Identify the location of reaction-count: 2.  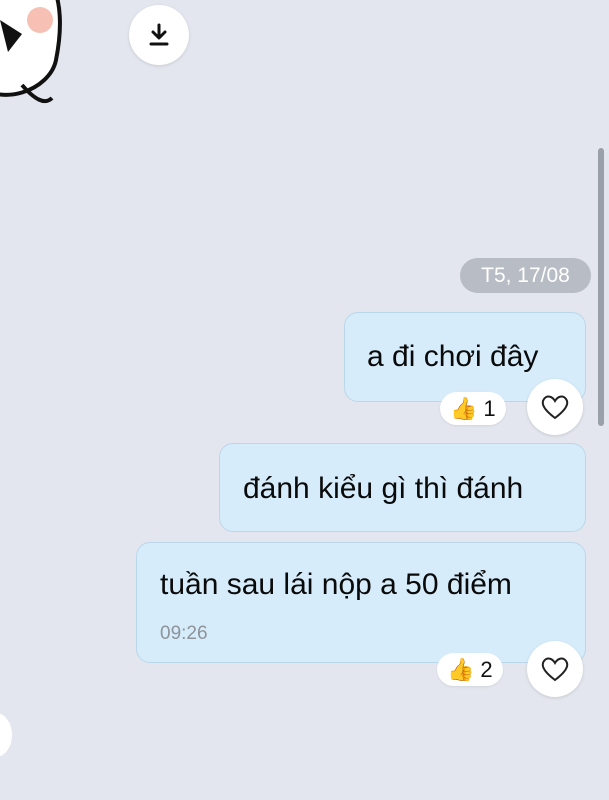
(486, 669).